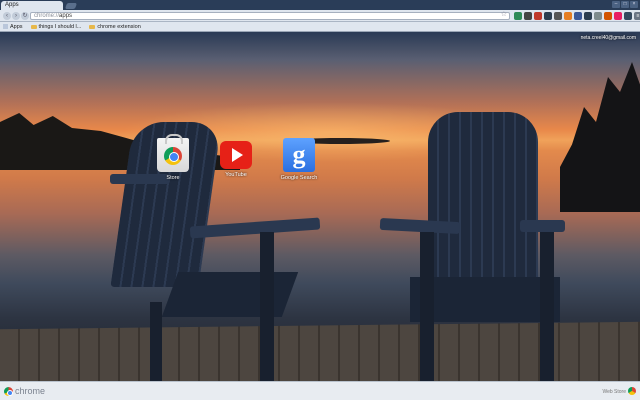 The image size is (640, 400). What do you see at coordinates (173, 153) in the screenshot?
I see `store-icon` at bounding box center [173, 153].